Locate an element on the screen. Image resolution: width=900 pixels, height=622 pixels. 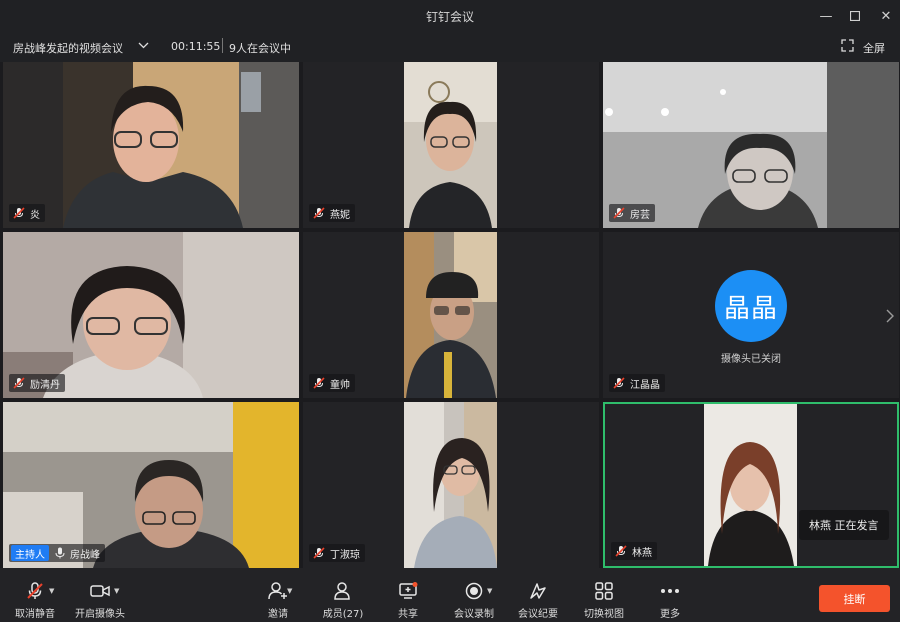
participant-count: 9人在会议中 is located at coordinates (260, 48).